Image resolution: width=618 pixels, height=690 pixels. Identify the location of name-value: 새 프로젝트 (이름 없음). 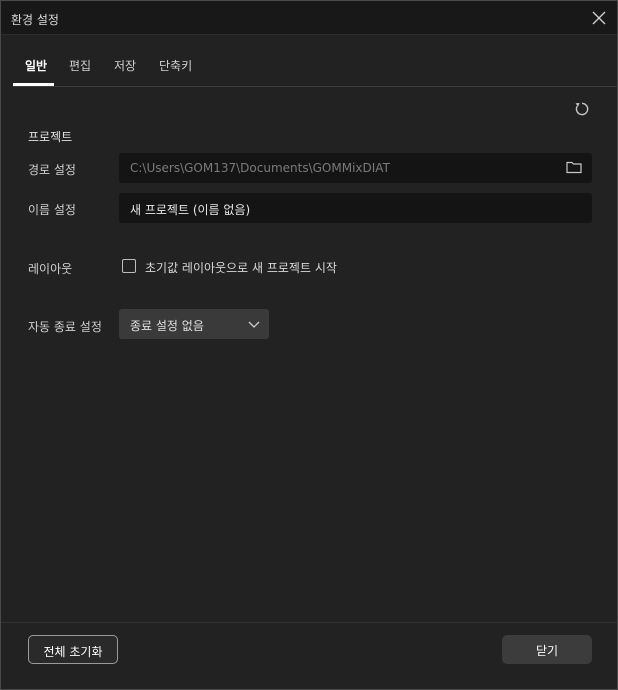
(190, 210).